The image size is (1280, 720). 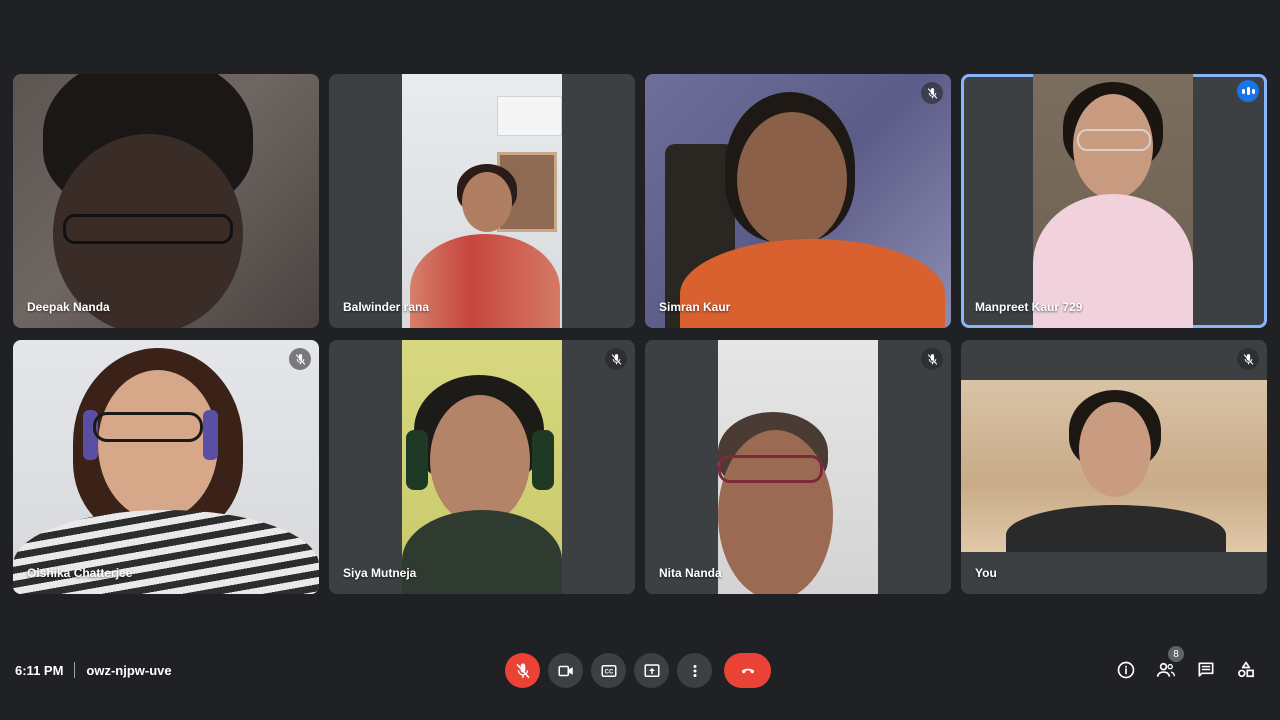 I want to click on activities-button, so click(x=1246, y=670).